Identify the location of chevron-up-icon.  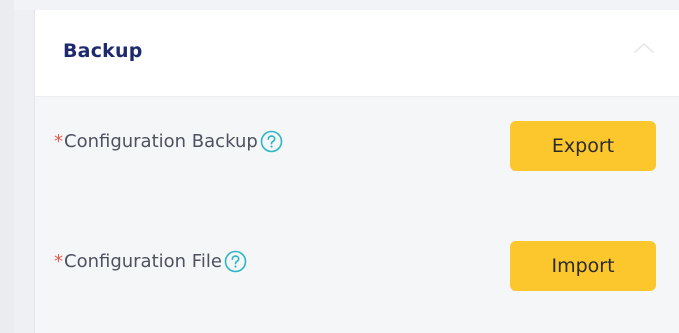
(644, 48).